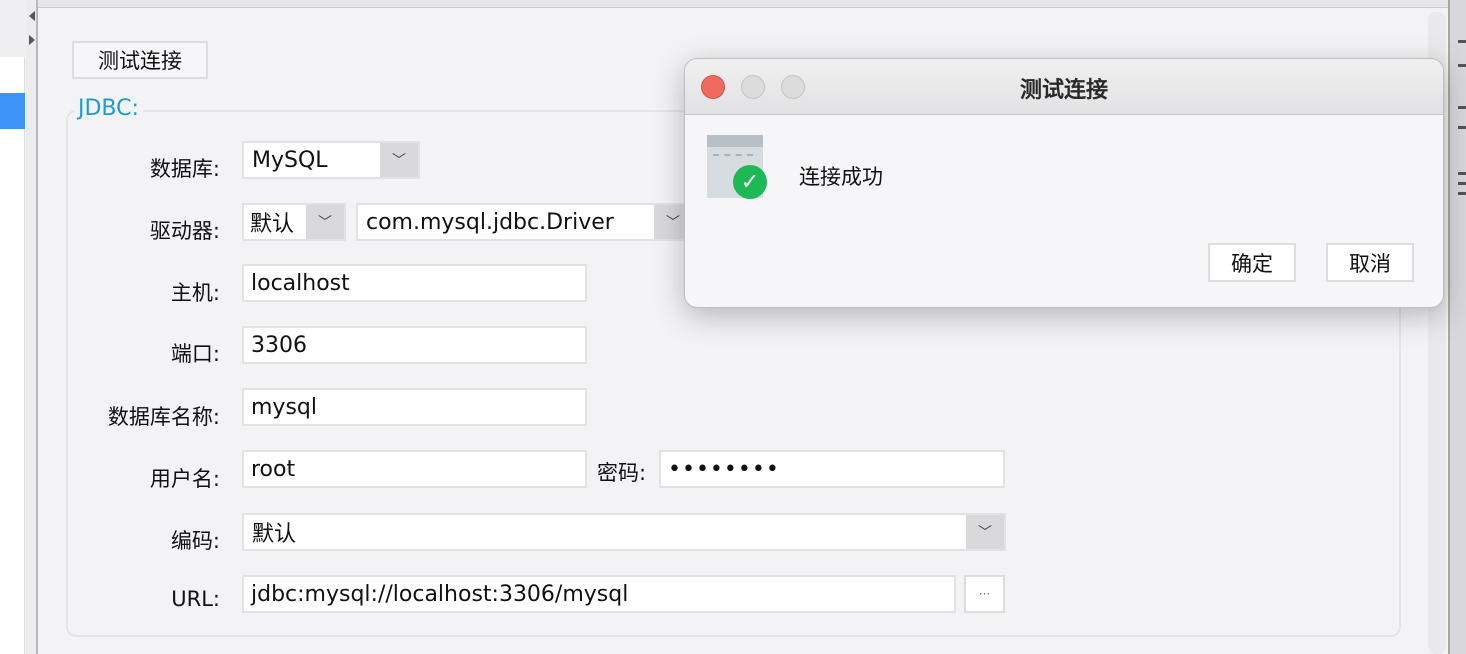 The height and width of the screenshot is (654, 1466). I want to click on database-label: 数据库:, so click(184, 169).